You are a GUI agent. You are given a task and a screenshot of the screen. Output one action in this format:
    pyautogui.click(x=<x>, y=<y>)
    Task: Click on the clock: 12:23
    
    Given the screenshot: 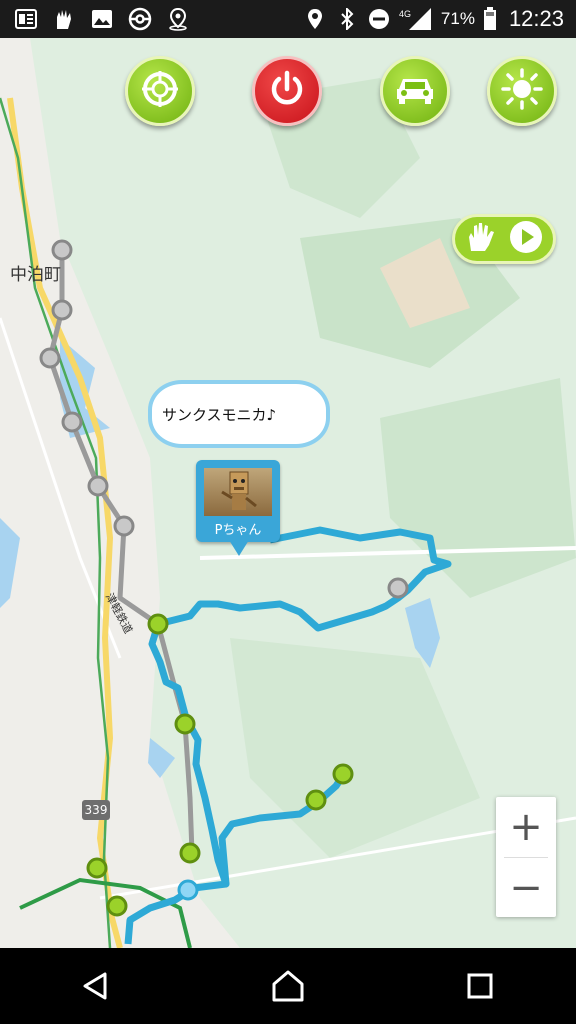 What is the action you would take?
    pyautogui.click(x=536, y=18)
    